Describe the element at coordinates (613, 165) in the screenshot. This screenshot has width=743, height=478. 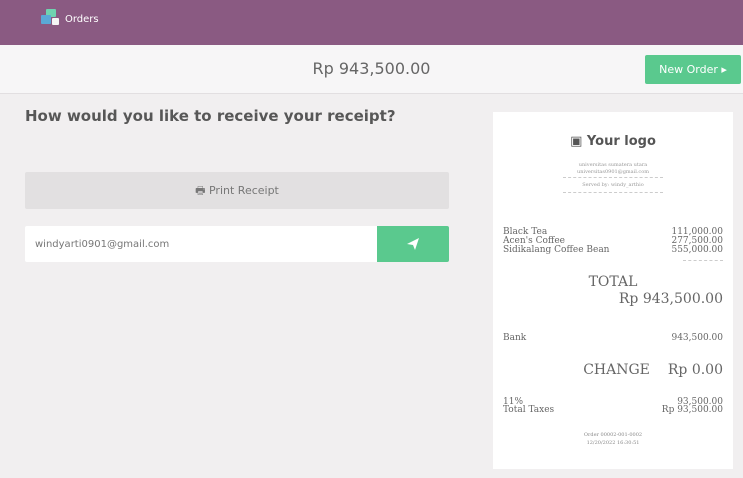
I see `company-name: universitas sumatera utara` at that location.